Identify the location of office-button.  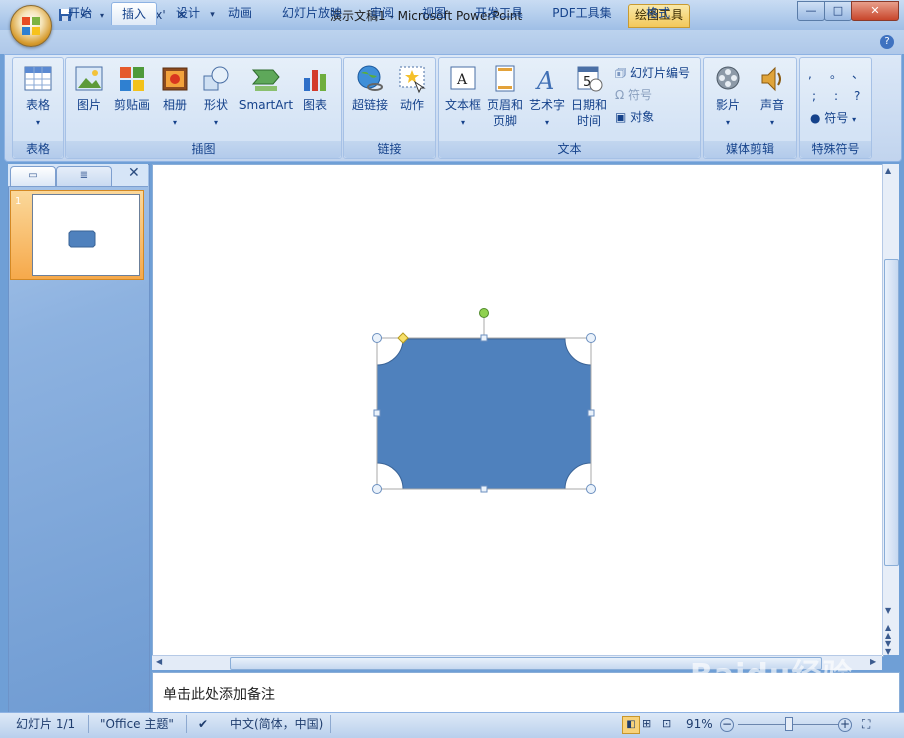
(31, 26).